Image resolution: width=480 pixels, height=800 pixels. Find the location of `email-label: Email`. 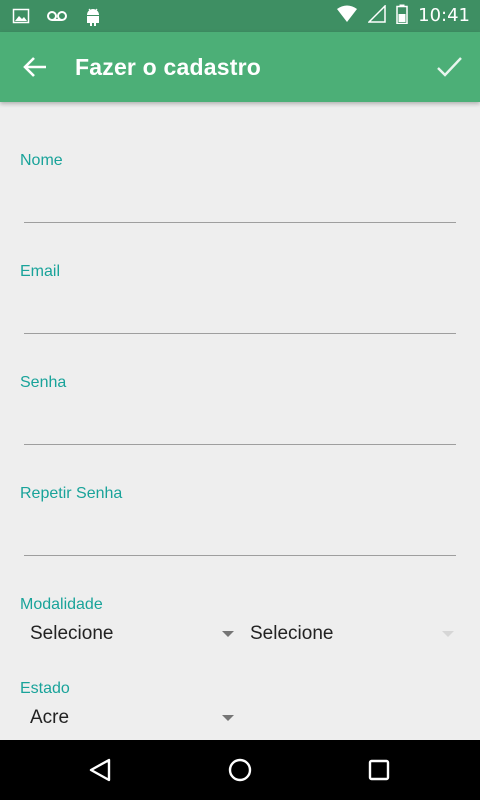

email-label: Email is located at coordinates (40, 271).